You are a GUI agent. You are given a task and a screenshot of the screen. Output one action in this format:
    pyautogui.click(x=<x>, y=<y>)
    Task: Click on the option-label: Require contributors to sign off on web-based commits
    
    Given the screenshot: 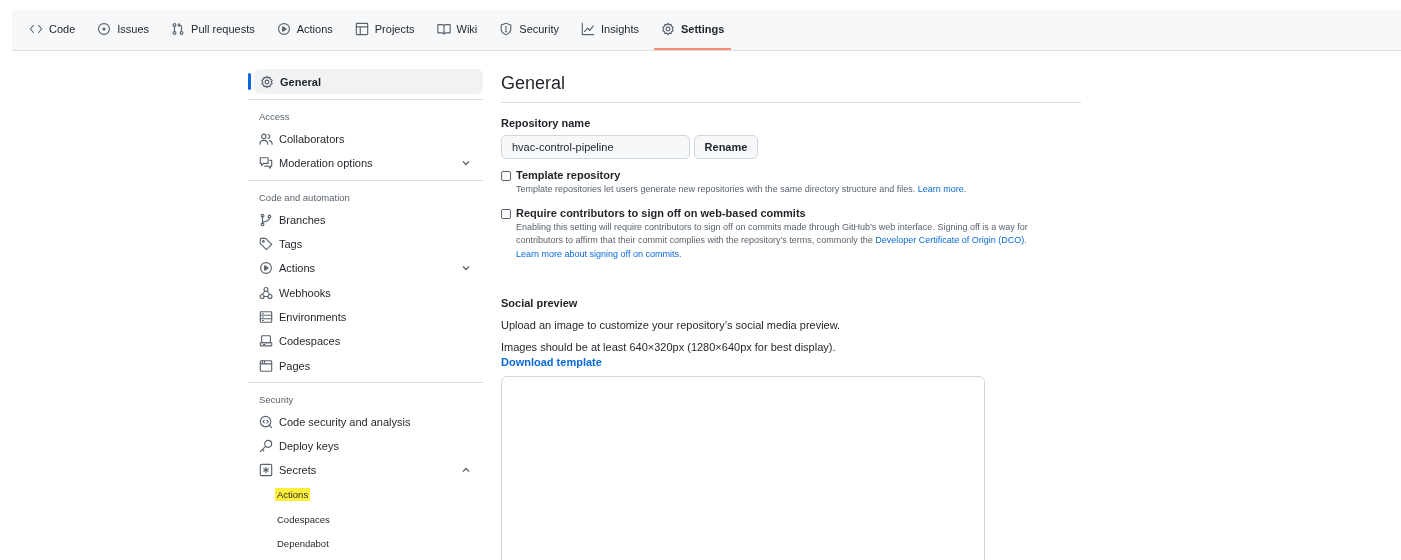 What is the action you would take?
    pyautogui.click(x=661, y=212)
    